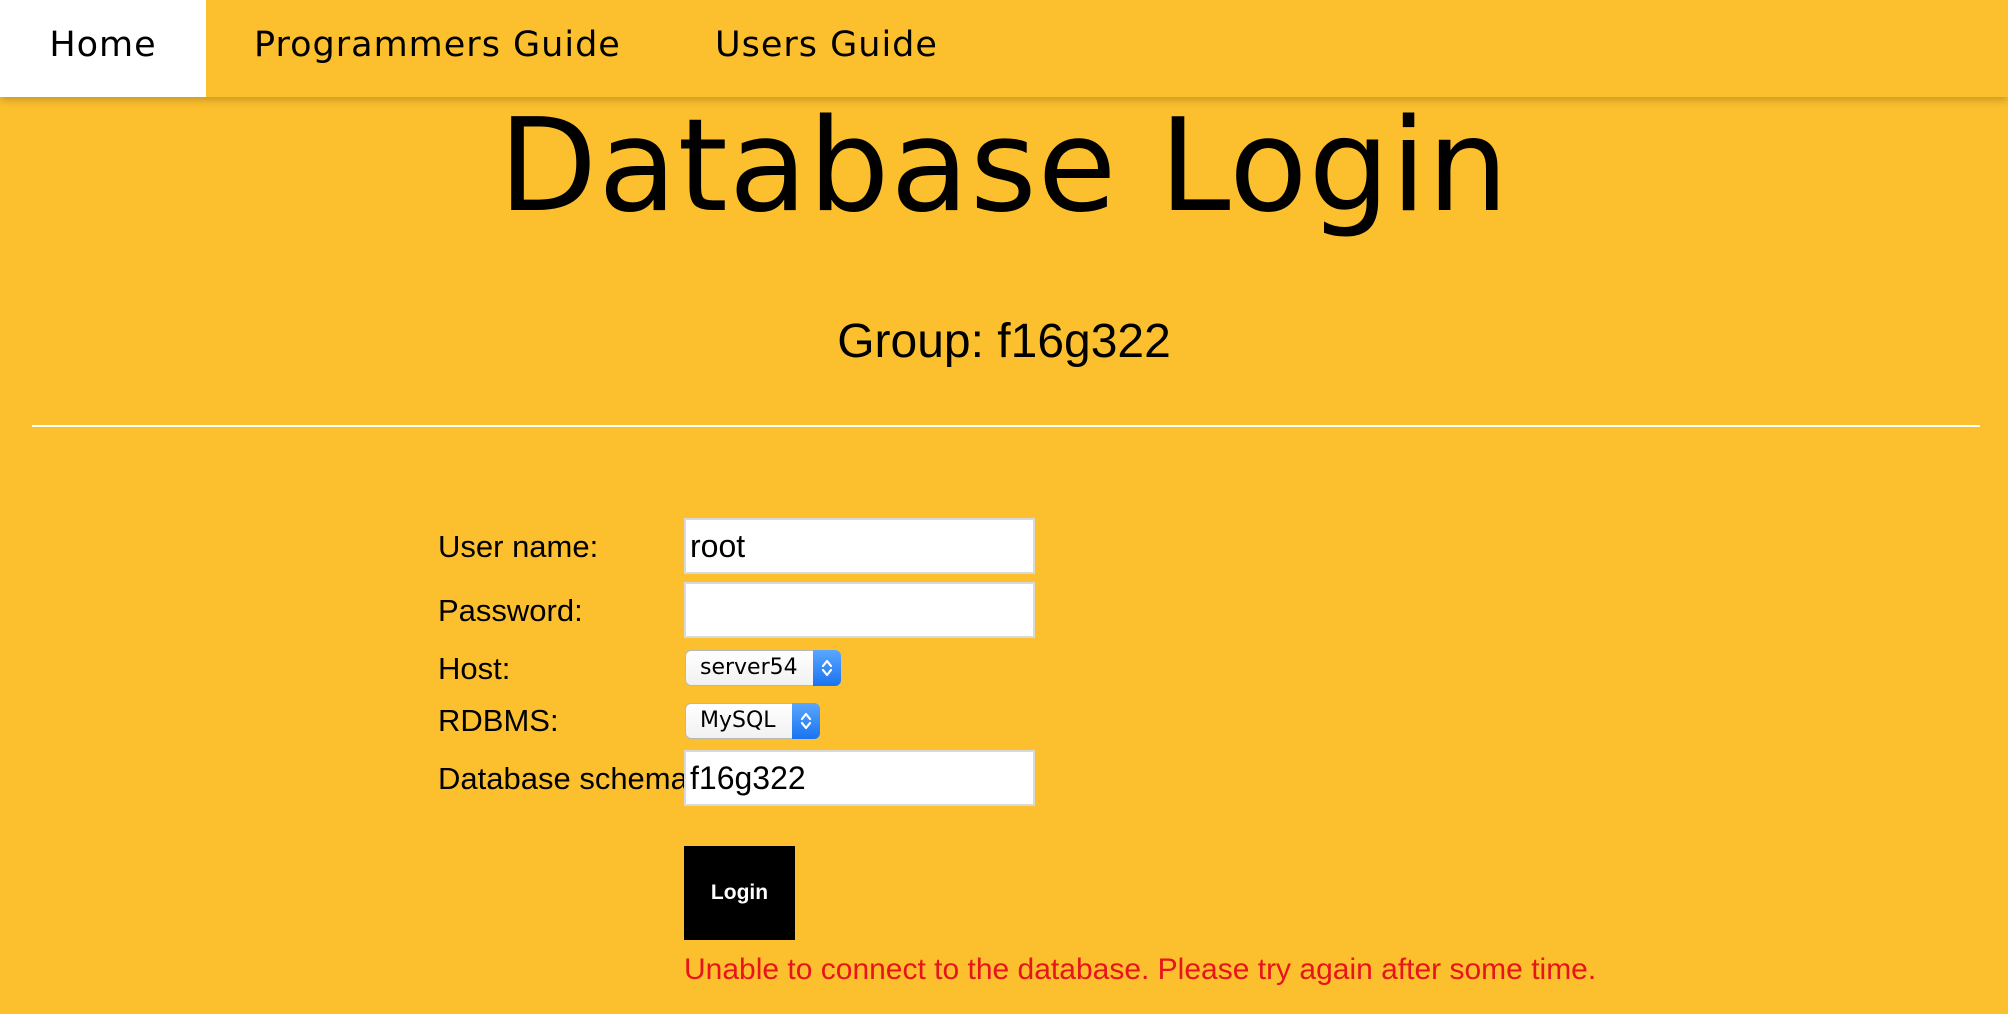  I want to click on password-label: Password:, so click(510, 610).